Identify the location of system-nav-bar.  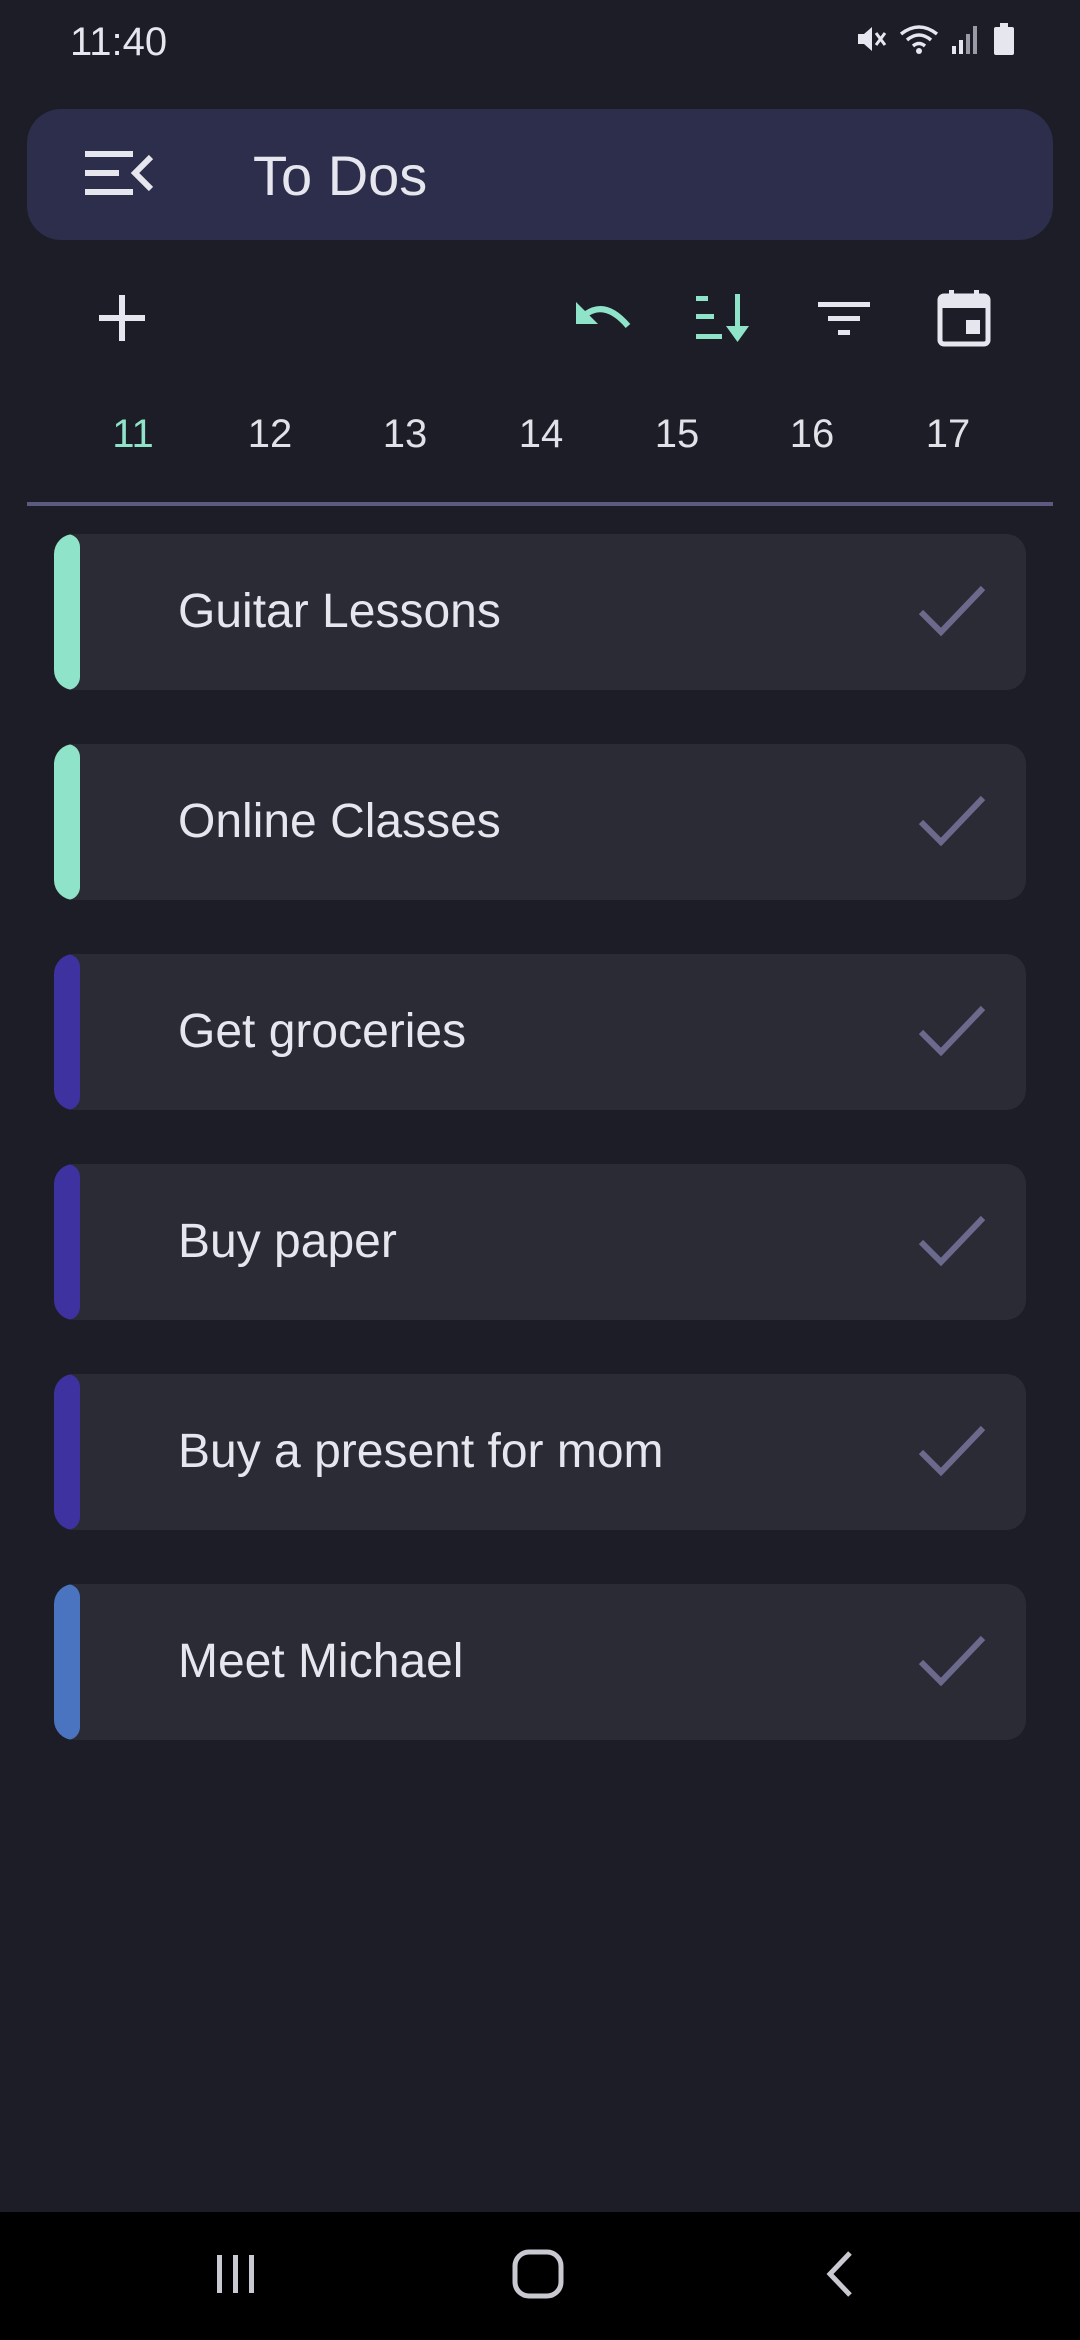
(540, 2276).